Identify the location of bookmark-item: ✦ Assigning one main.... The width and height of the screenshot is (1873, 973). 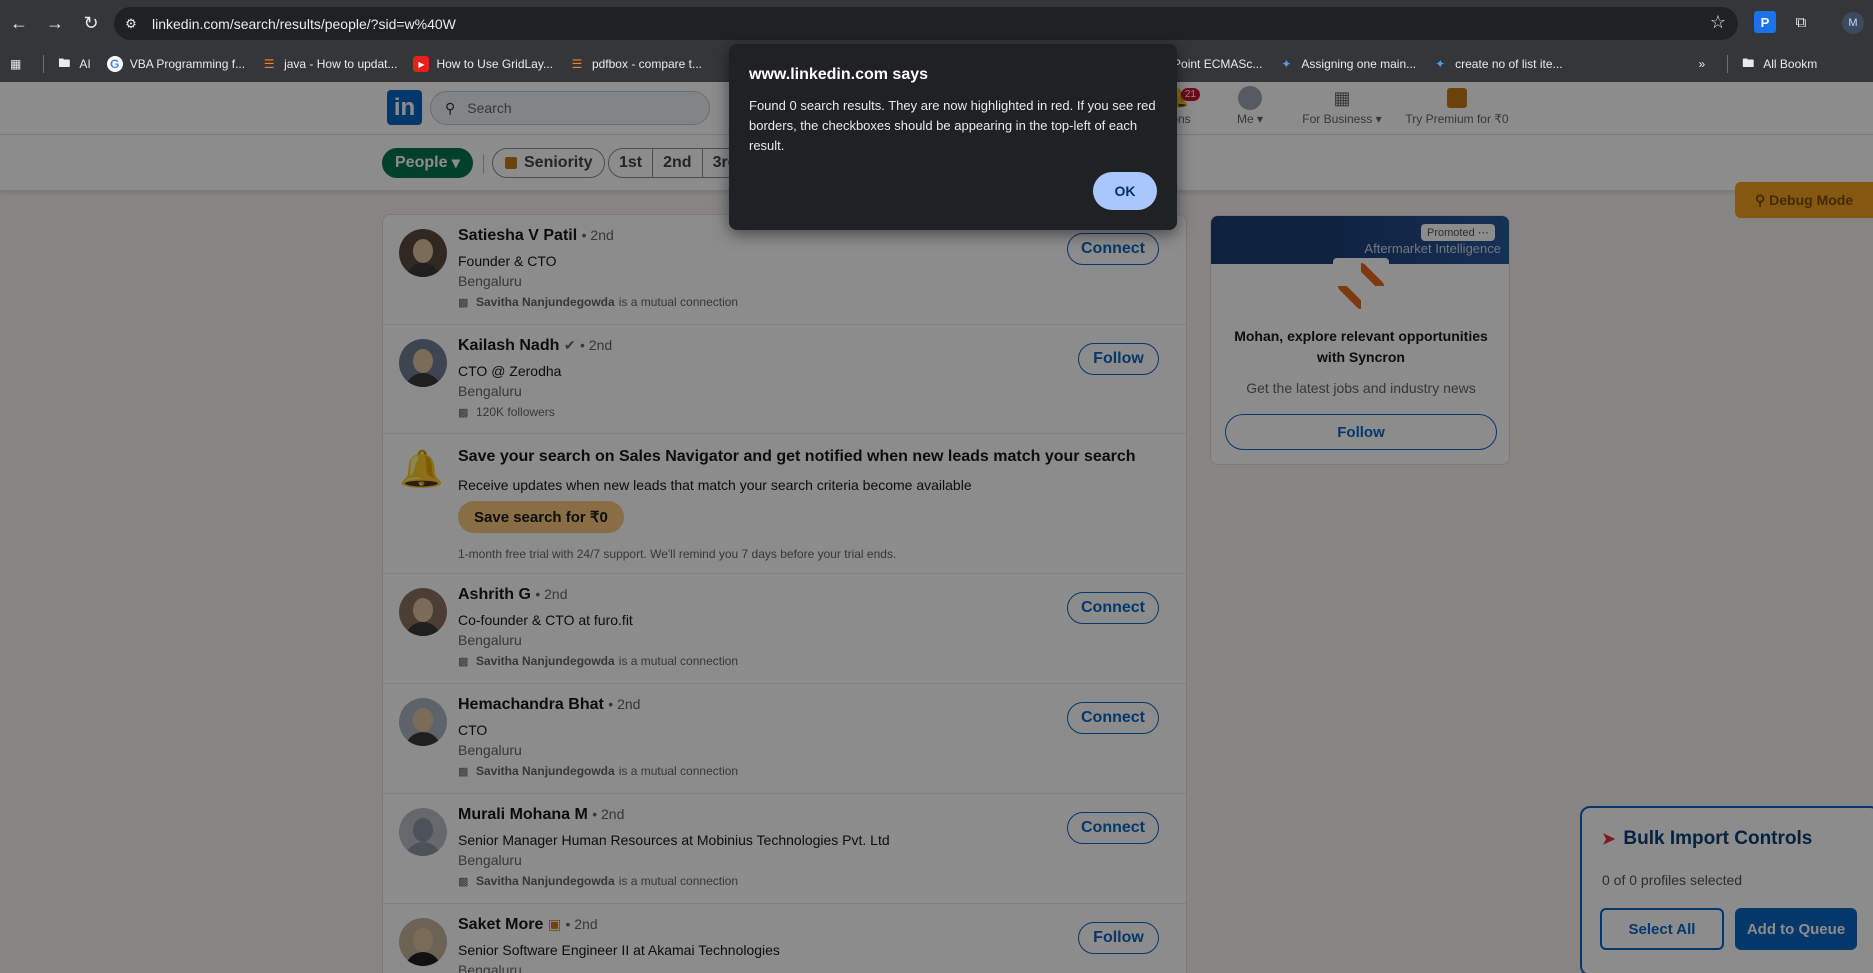
(1347, 64).